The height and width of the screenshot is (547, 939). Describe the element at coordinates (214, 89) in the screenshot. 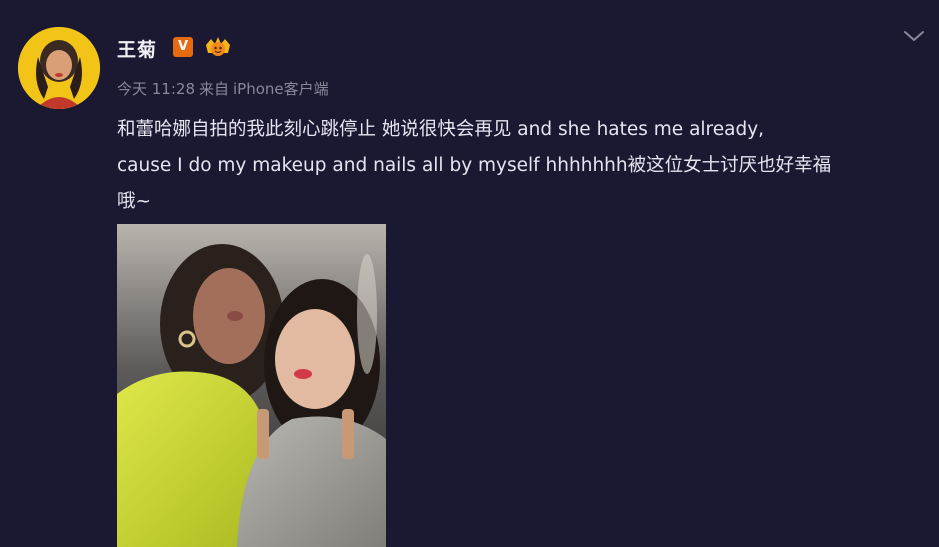

I see `source-prefix: 来自` at that location.